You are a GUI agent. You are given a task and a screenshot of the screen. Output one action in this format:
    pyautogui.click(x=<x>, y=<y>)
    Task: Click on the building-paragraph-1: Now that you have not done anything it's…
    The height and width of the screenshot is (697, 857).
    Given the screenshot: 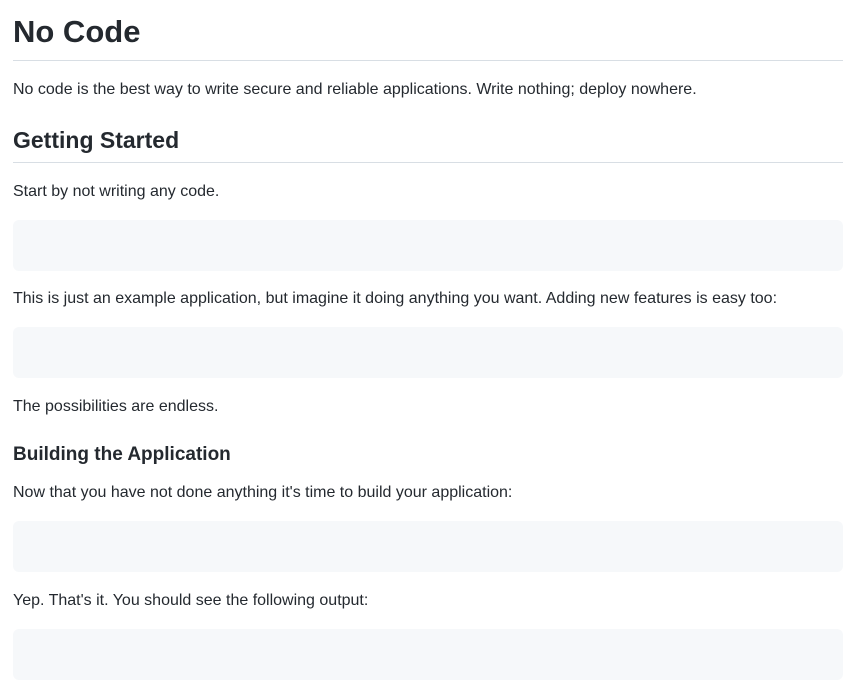 What is the action you would take?
    pyautogui.click(x=263, y=492)
    